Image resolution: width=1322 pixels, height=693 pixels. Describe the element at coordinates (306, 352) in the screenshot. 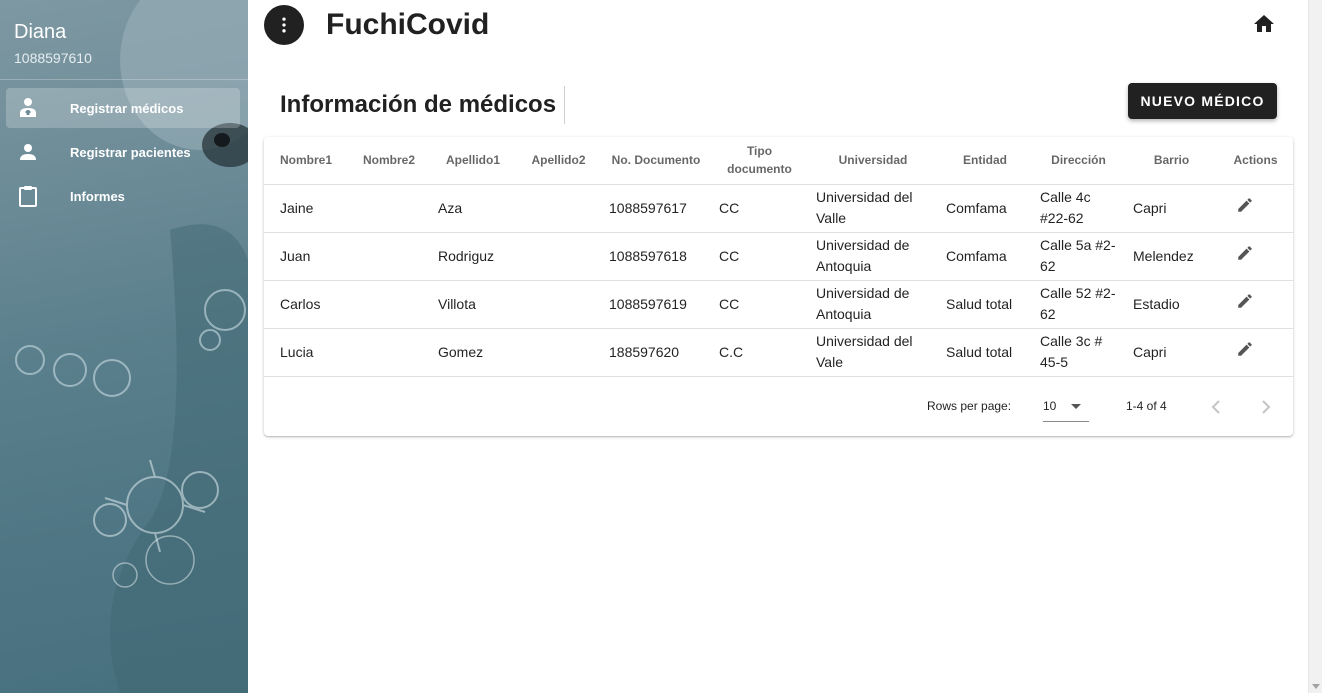

I see `table-cell: Lucia` at that location.